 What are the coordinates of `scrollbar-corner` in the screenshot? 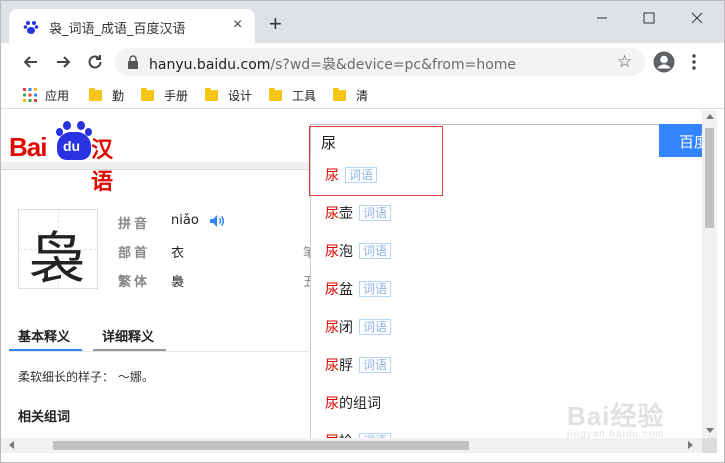 It's located at (709, 445).